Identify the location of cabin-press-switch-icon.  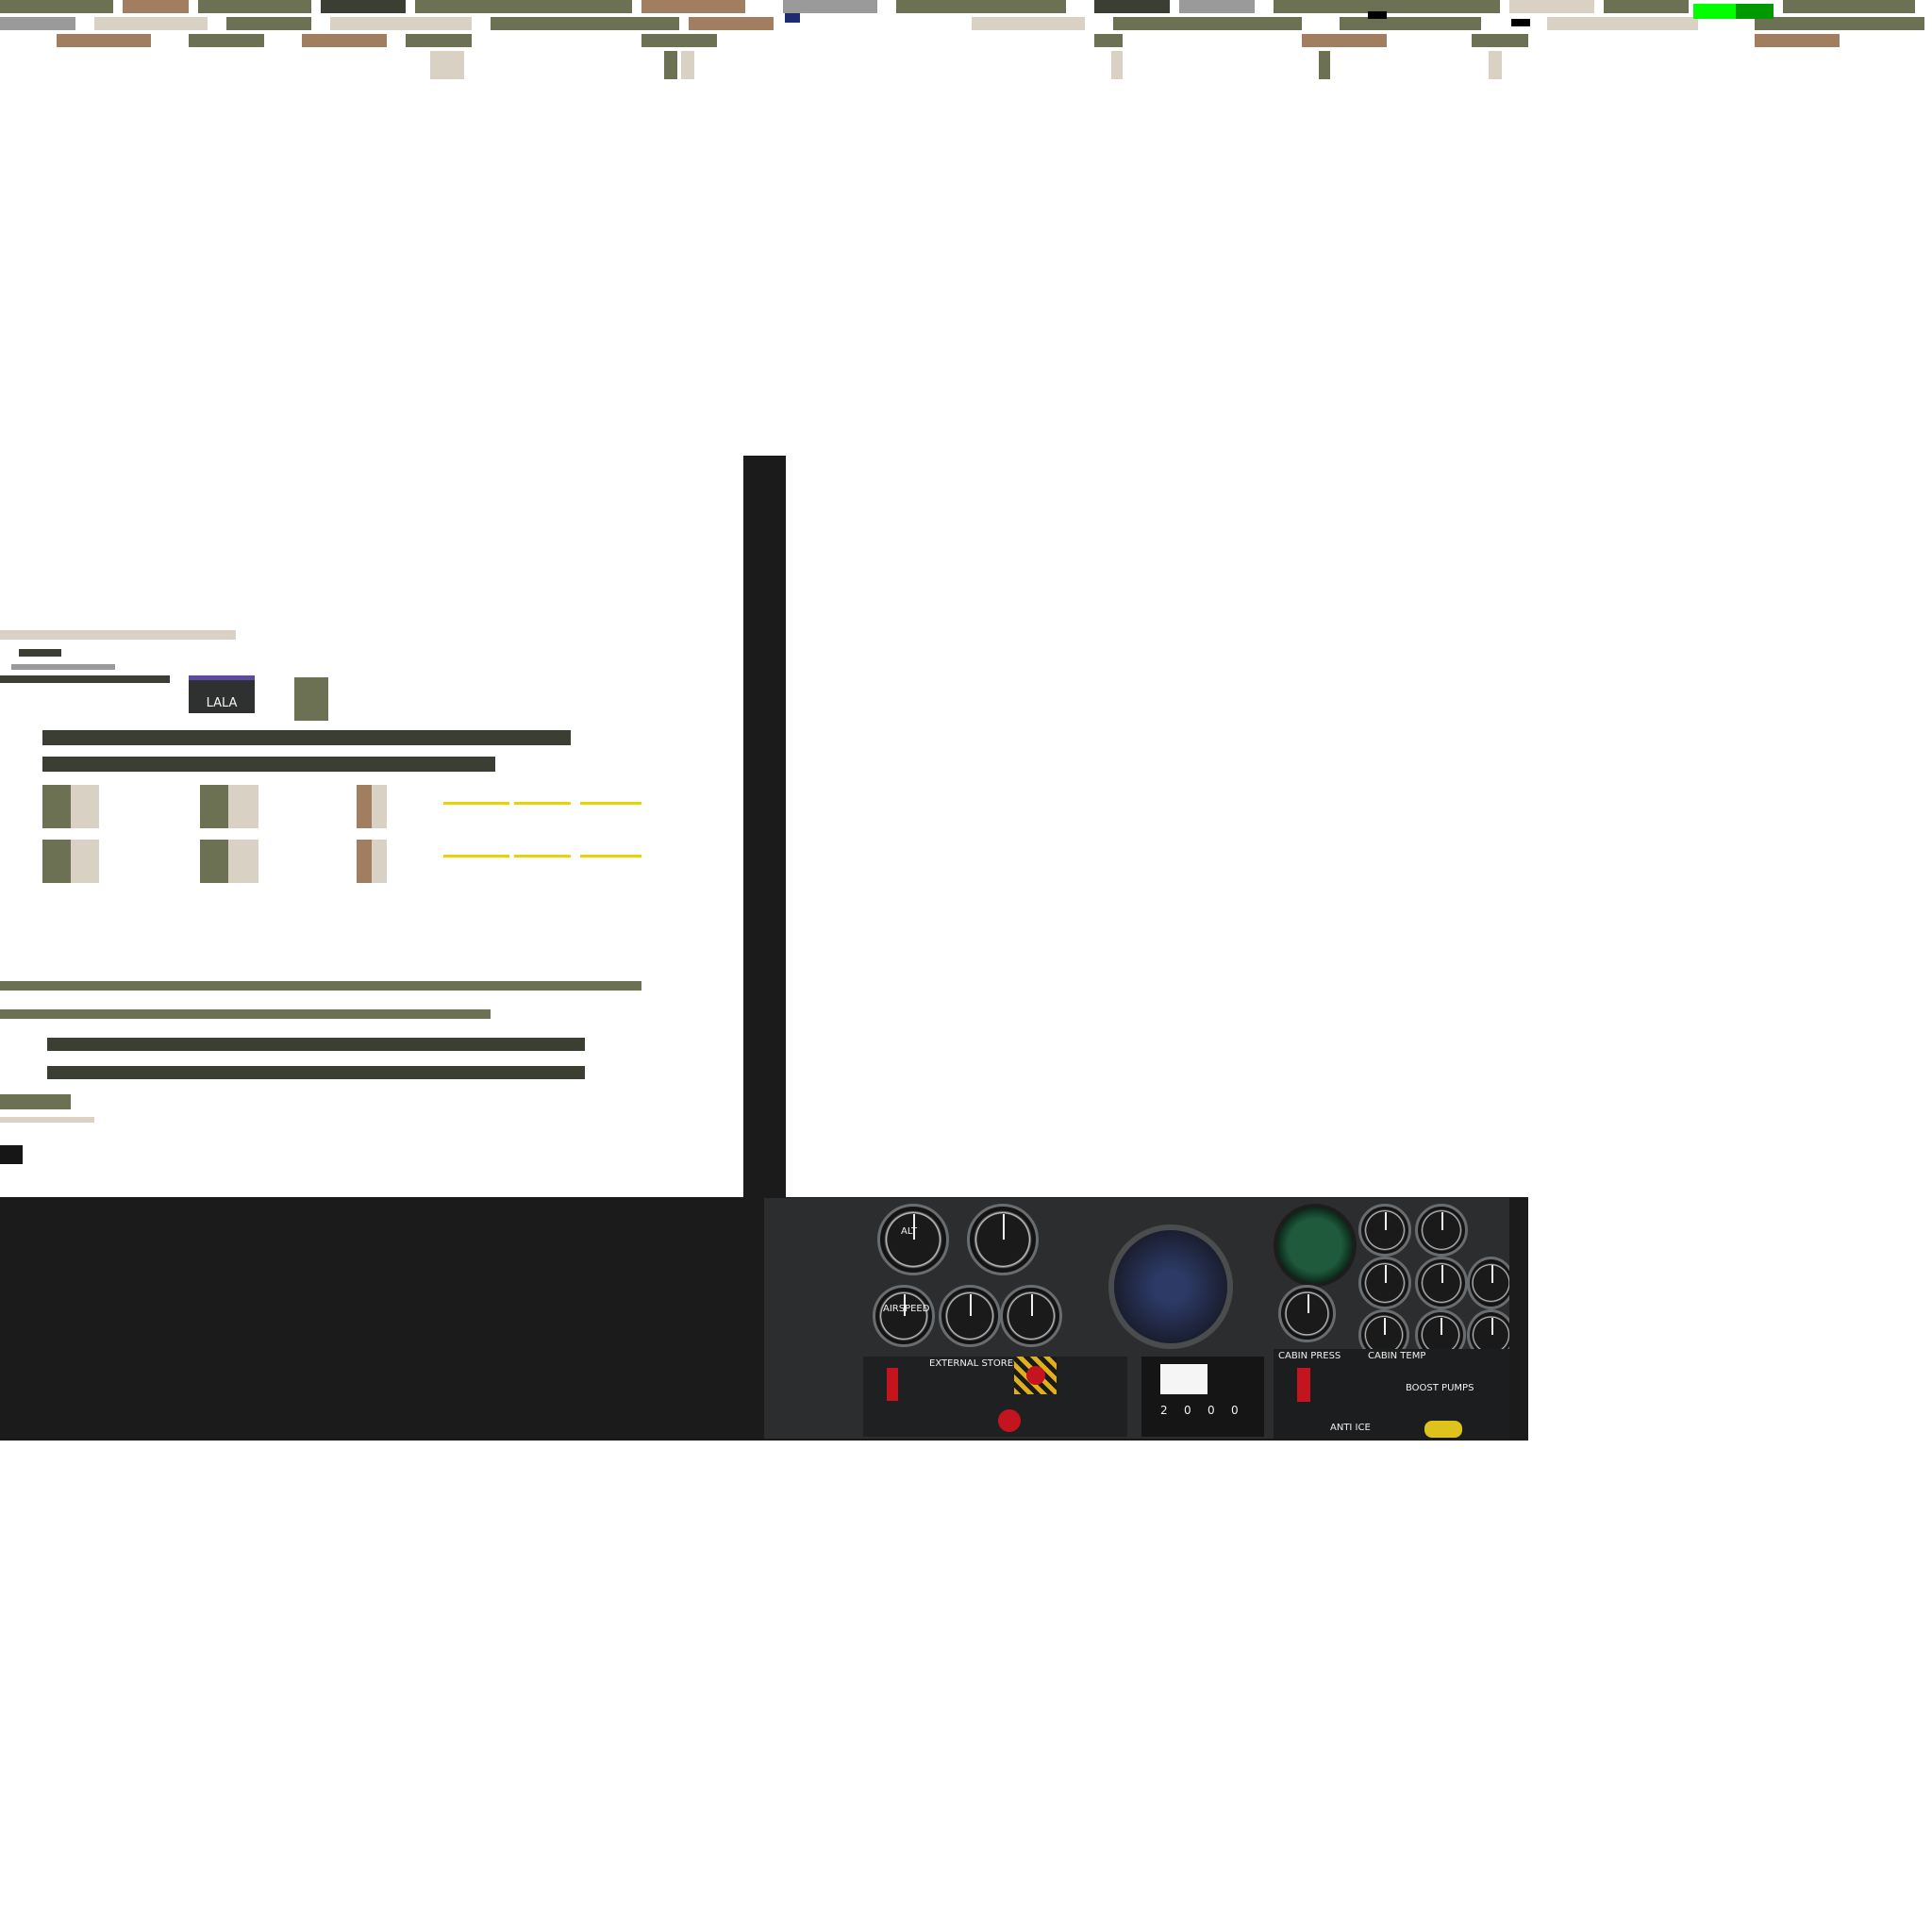
(1304, 1385).